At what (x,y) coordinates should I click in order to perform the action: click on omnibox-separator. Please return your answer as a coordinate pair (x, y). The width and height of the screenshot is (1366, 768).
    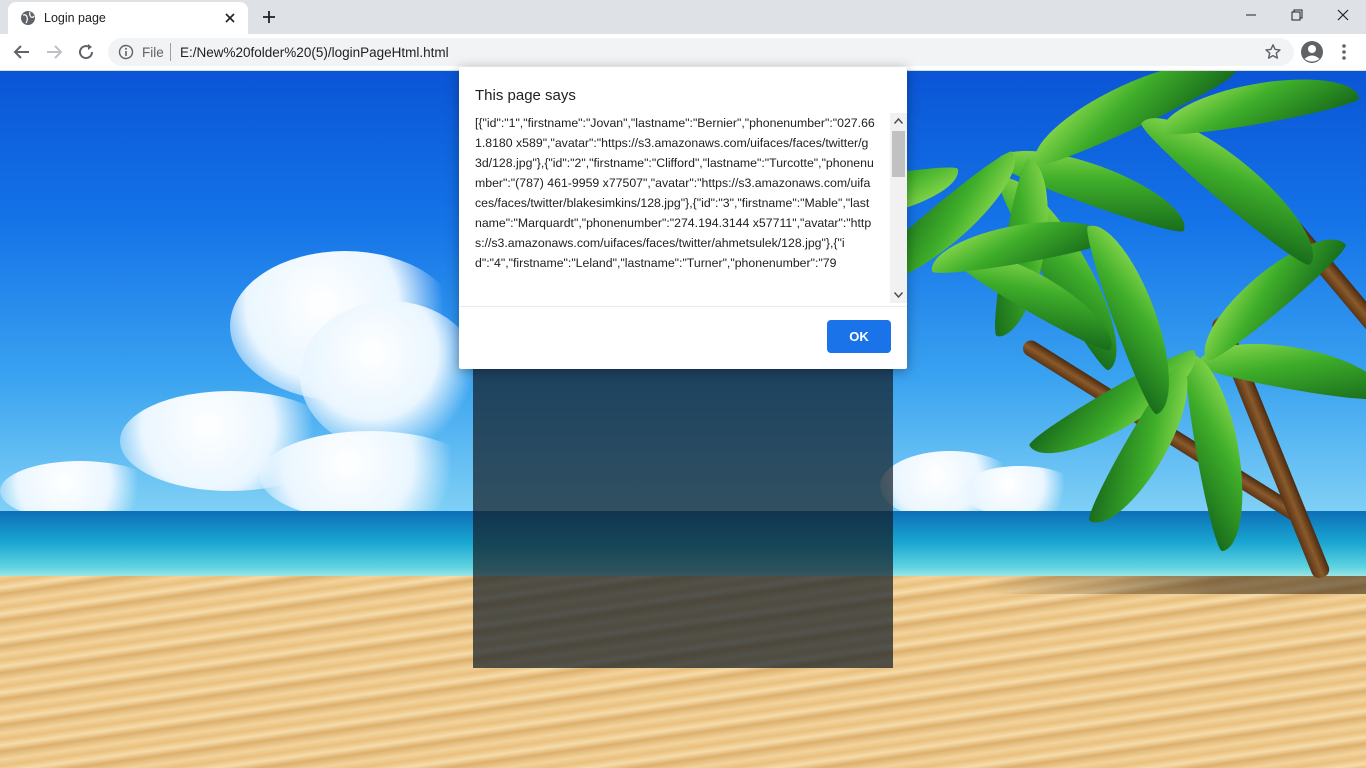
    Looking at the image, I should click on (170, 52).